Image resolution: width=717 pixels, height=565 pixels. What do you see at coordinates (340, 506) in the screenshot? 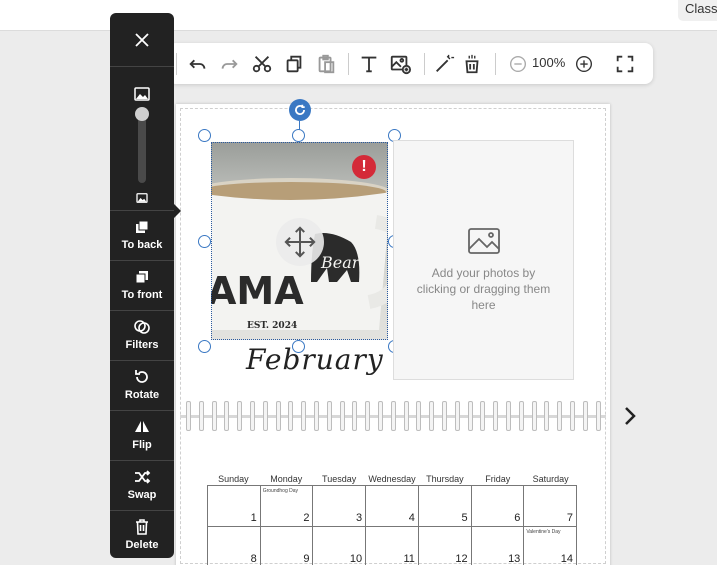
I see `calendar-day-cell: 3` at bounding box center [340, 506].